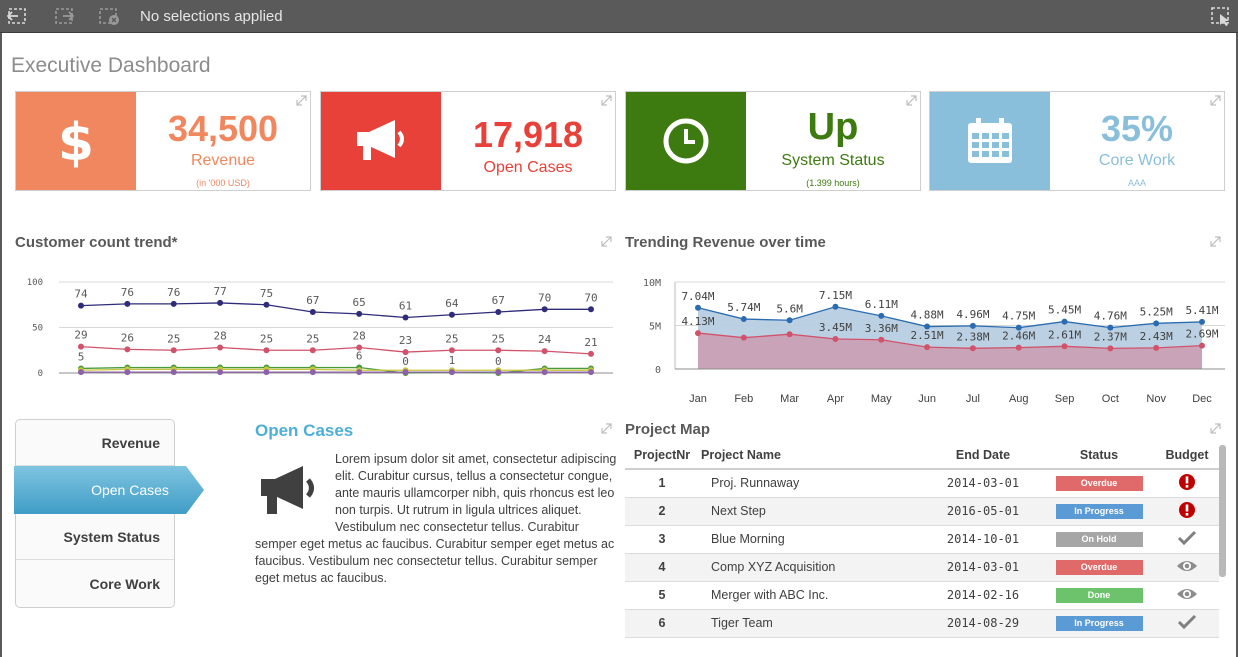 The height and width of the screenshot is (657, 1238). What do you see at coordinates (81, 294) in the screenshot?
I see `data-label: 74` at bounding box center [81, 294].